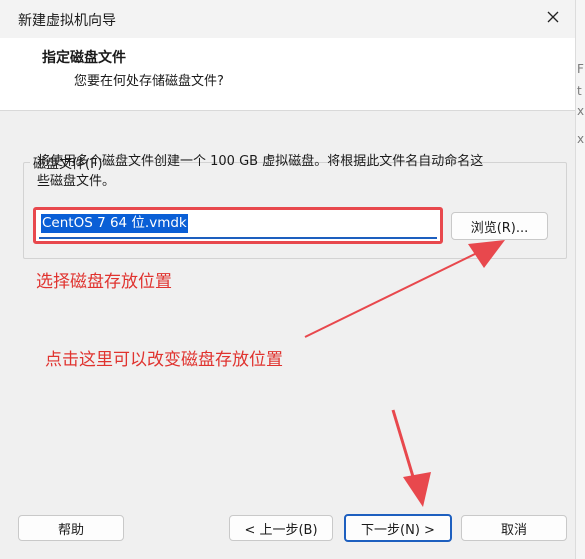 Image resolution: width=585 pixels, height=559 pixels. Describe the element at coordinates (398, 528) in the screenshot. I see `next-button: 下一步(N) >` at that location.